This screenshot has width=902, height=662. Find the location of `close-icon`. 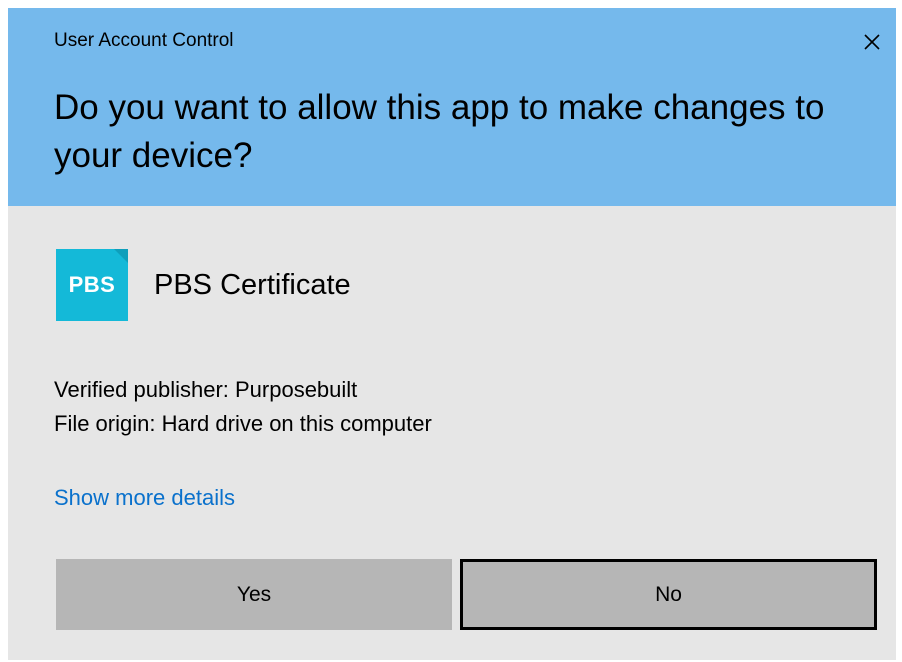

close-icon is located at coordinates (872, 42).